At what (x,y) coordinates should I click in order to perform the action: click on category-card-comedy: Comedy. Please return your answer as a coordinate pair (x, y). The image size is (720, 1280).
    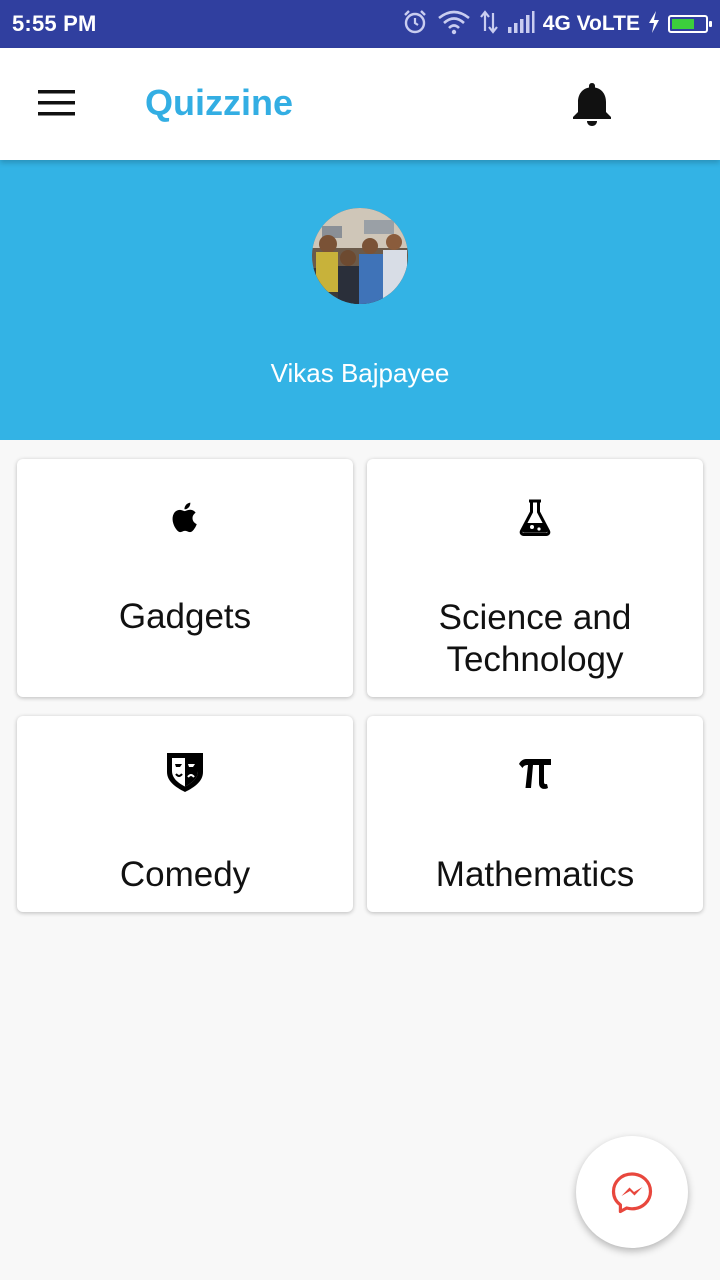
    Looking at the image, I should click on (185, 814).